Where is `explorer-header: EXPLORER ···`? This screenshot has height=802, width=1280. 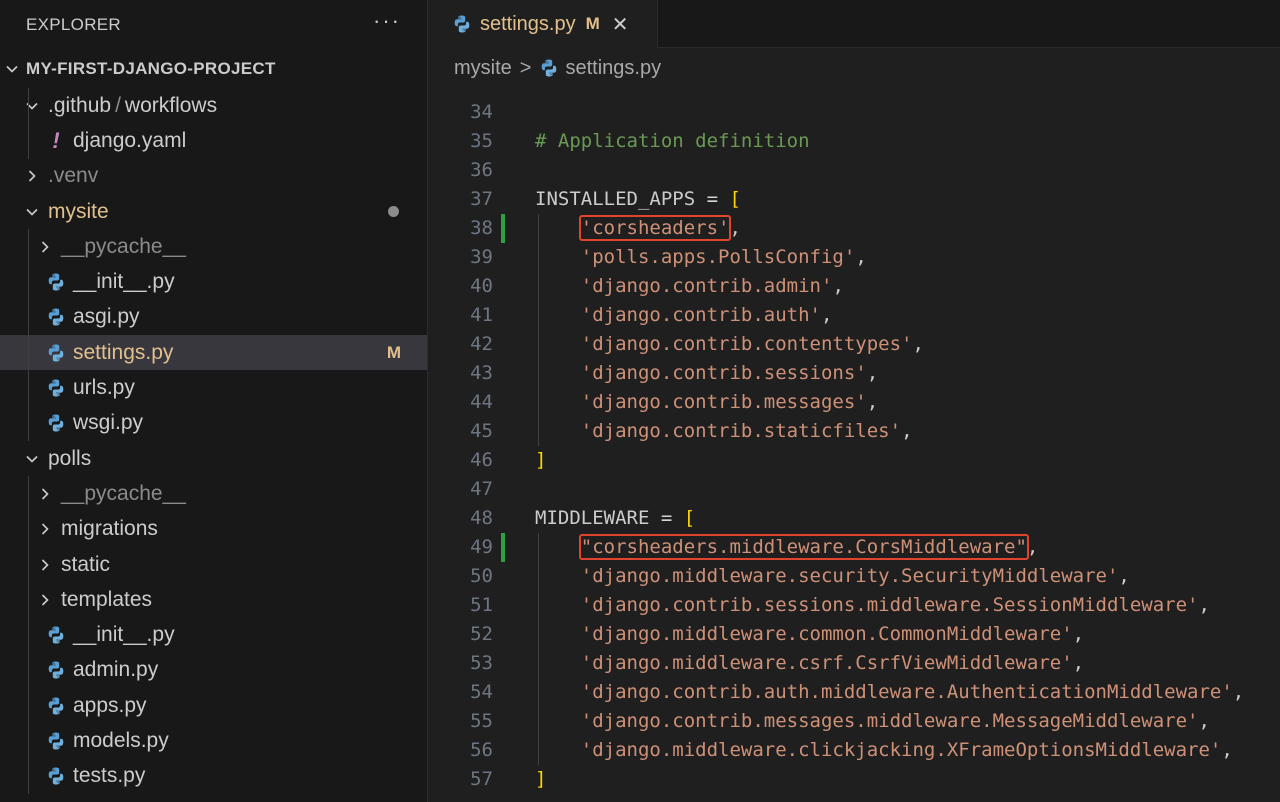
explorer-header: EXPLORER ··· is located at coordinates (213, 25).